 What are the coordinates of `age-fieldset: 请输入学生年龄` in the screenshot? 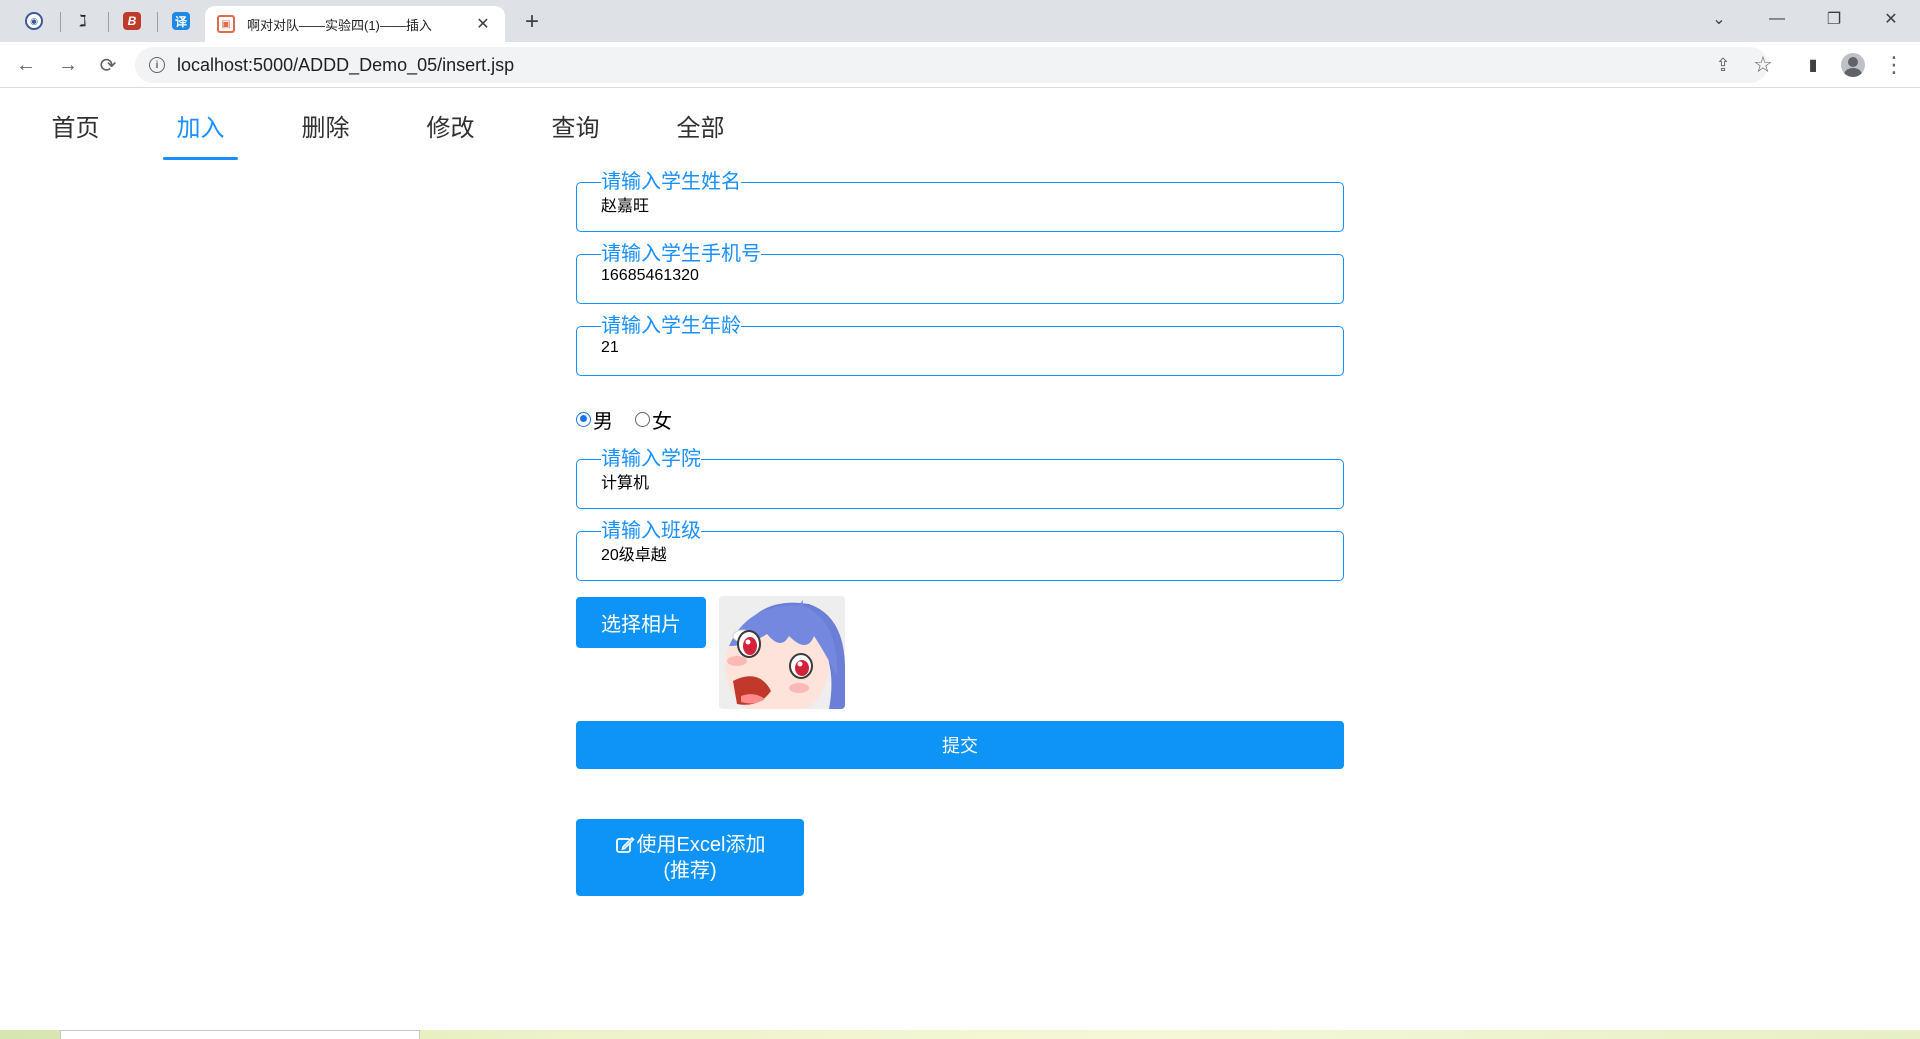 It's located at (960, 346).